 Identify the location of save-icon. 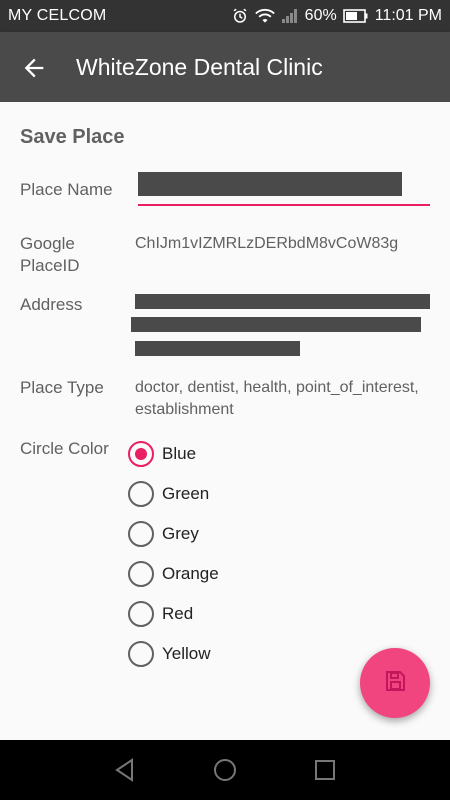
(395, 683).